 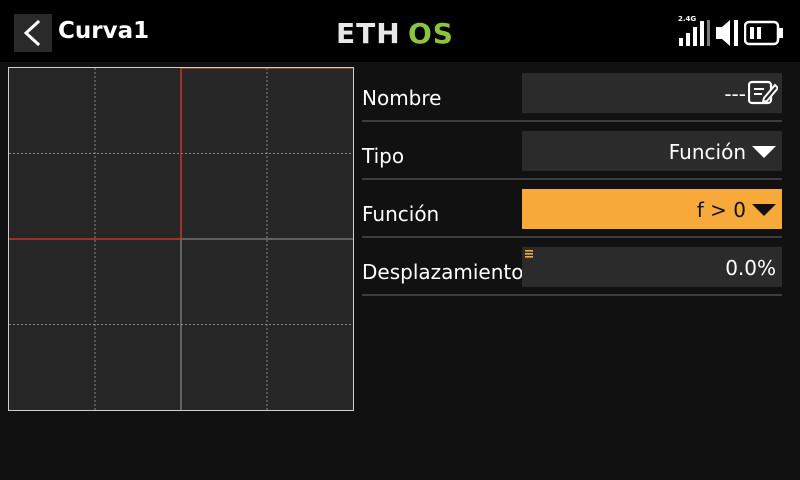 What do you see at coordinates (727, 33) in the screenshot?
I see `speaker-icon` at bounding box center [727, 33].